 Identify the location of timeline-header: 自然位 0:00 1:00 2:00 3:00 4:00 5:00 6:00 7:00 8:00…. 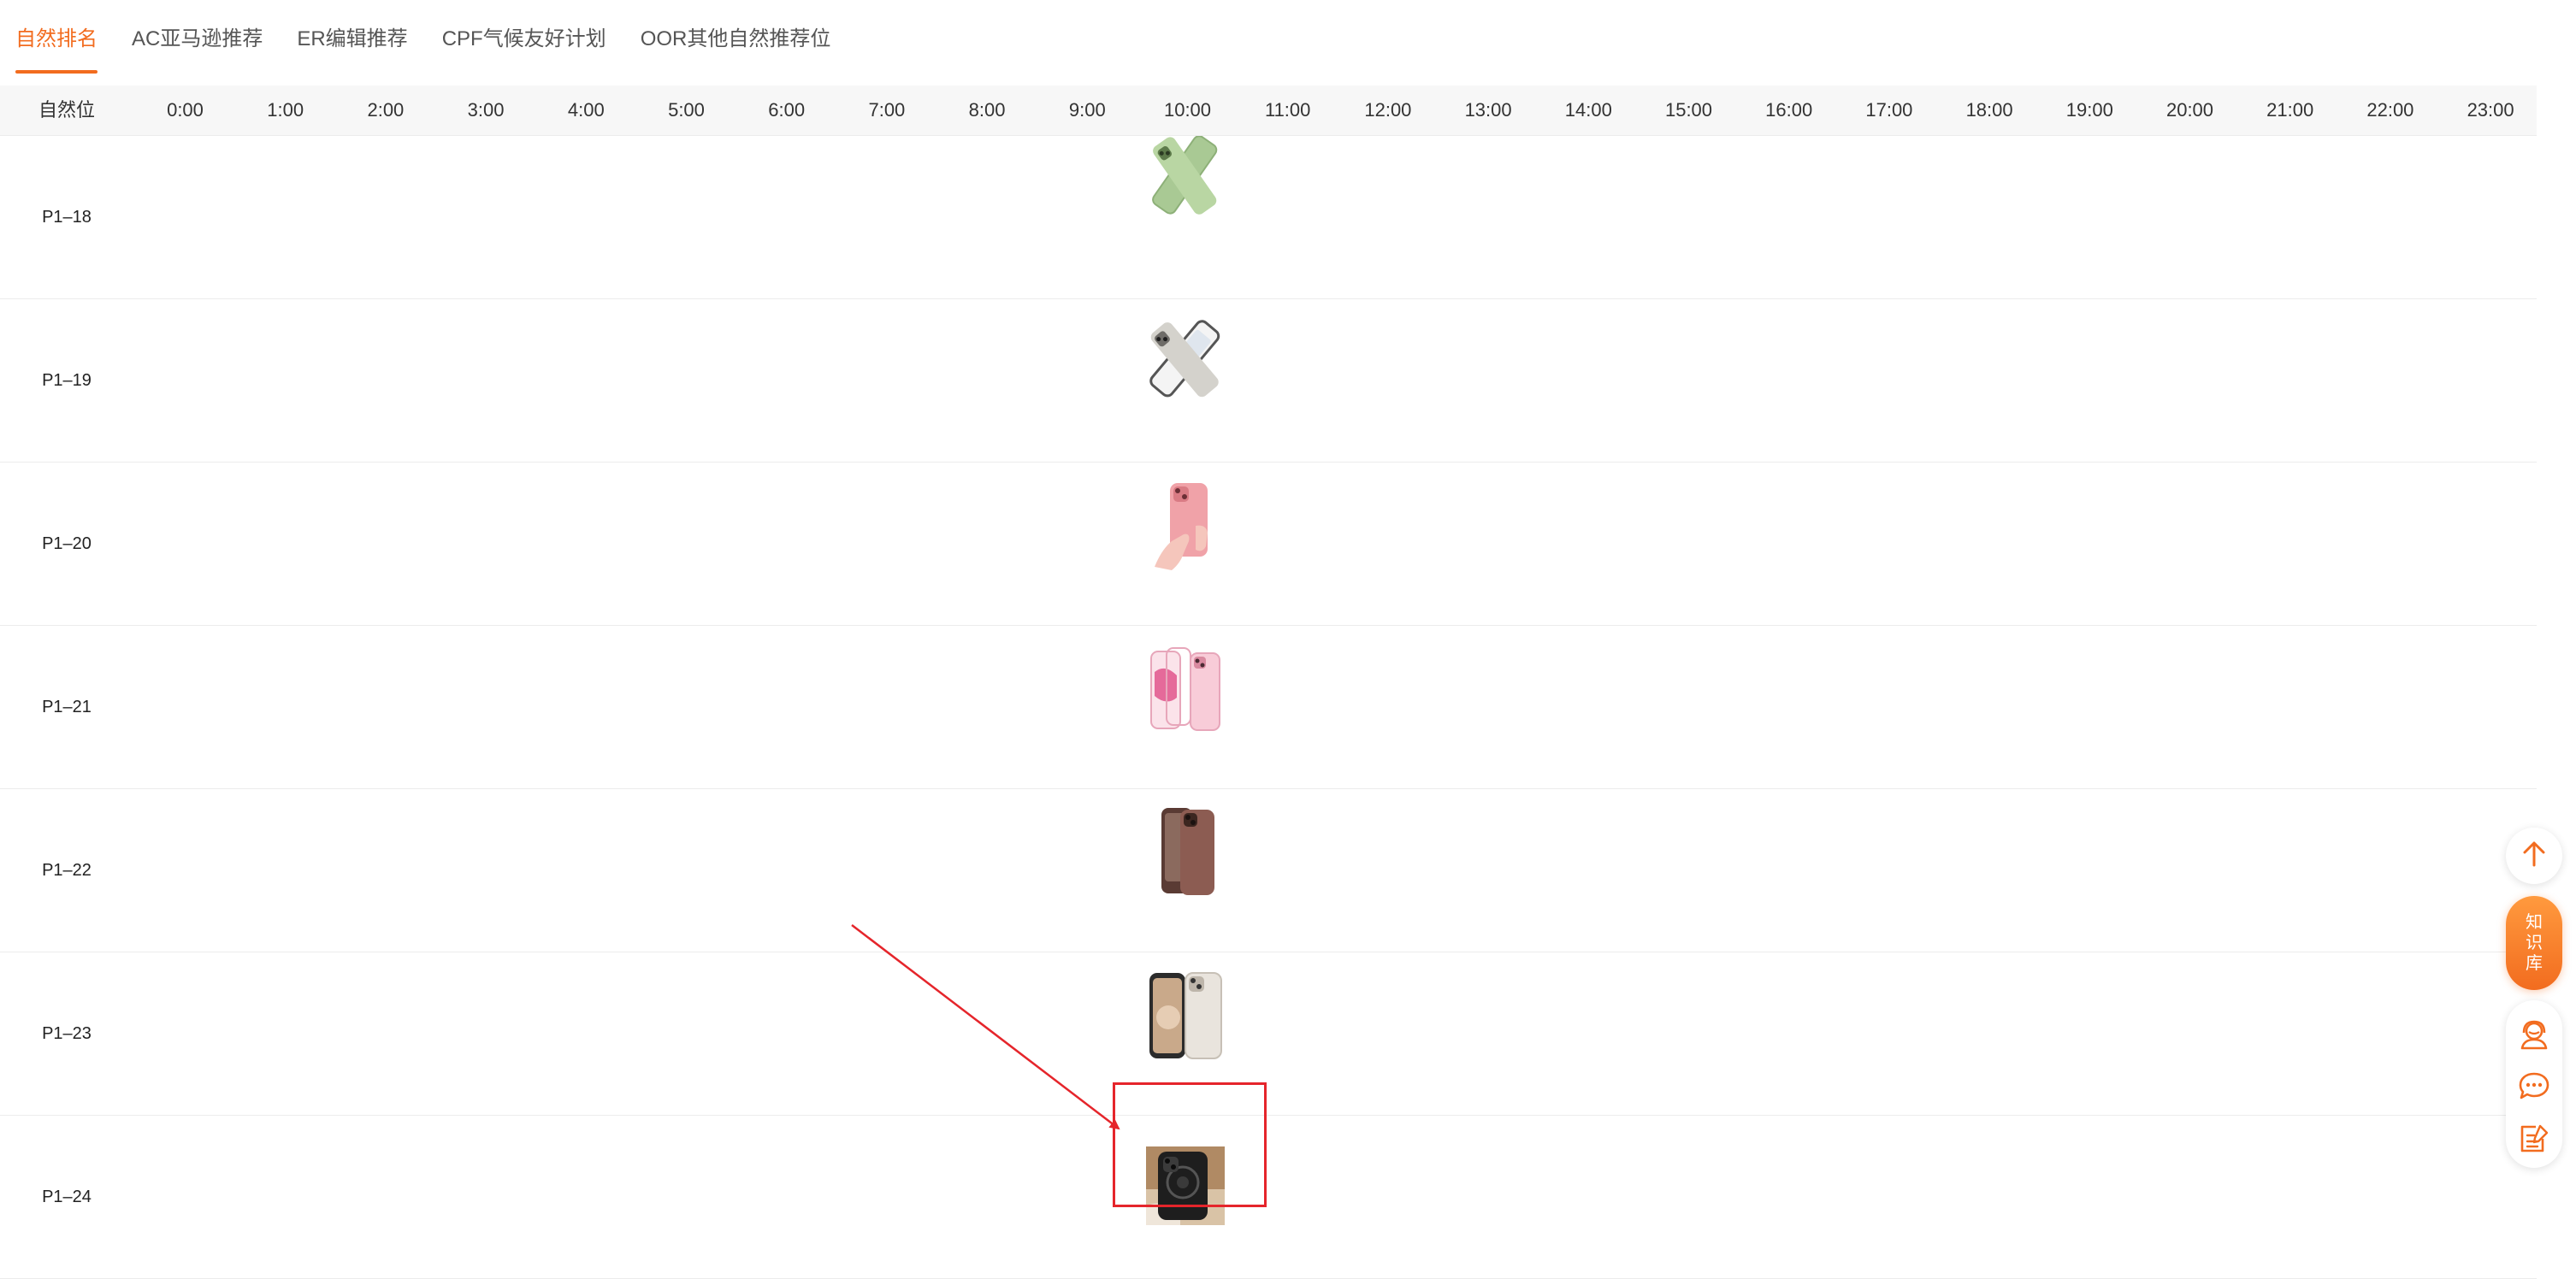
(1268, 111).